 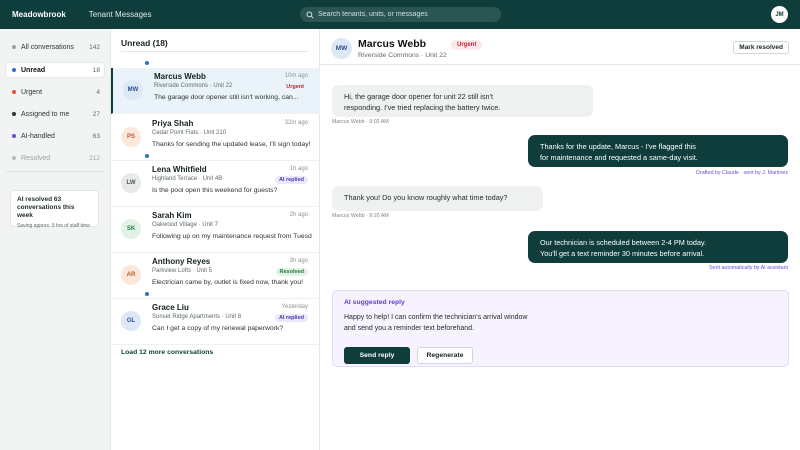 What do you see at coordinates (131, 137) in the screenshot?
I see `avatar: PS` at bounding box center [131, 137].